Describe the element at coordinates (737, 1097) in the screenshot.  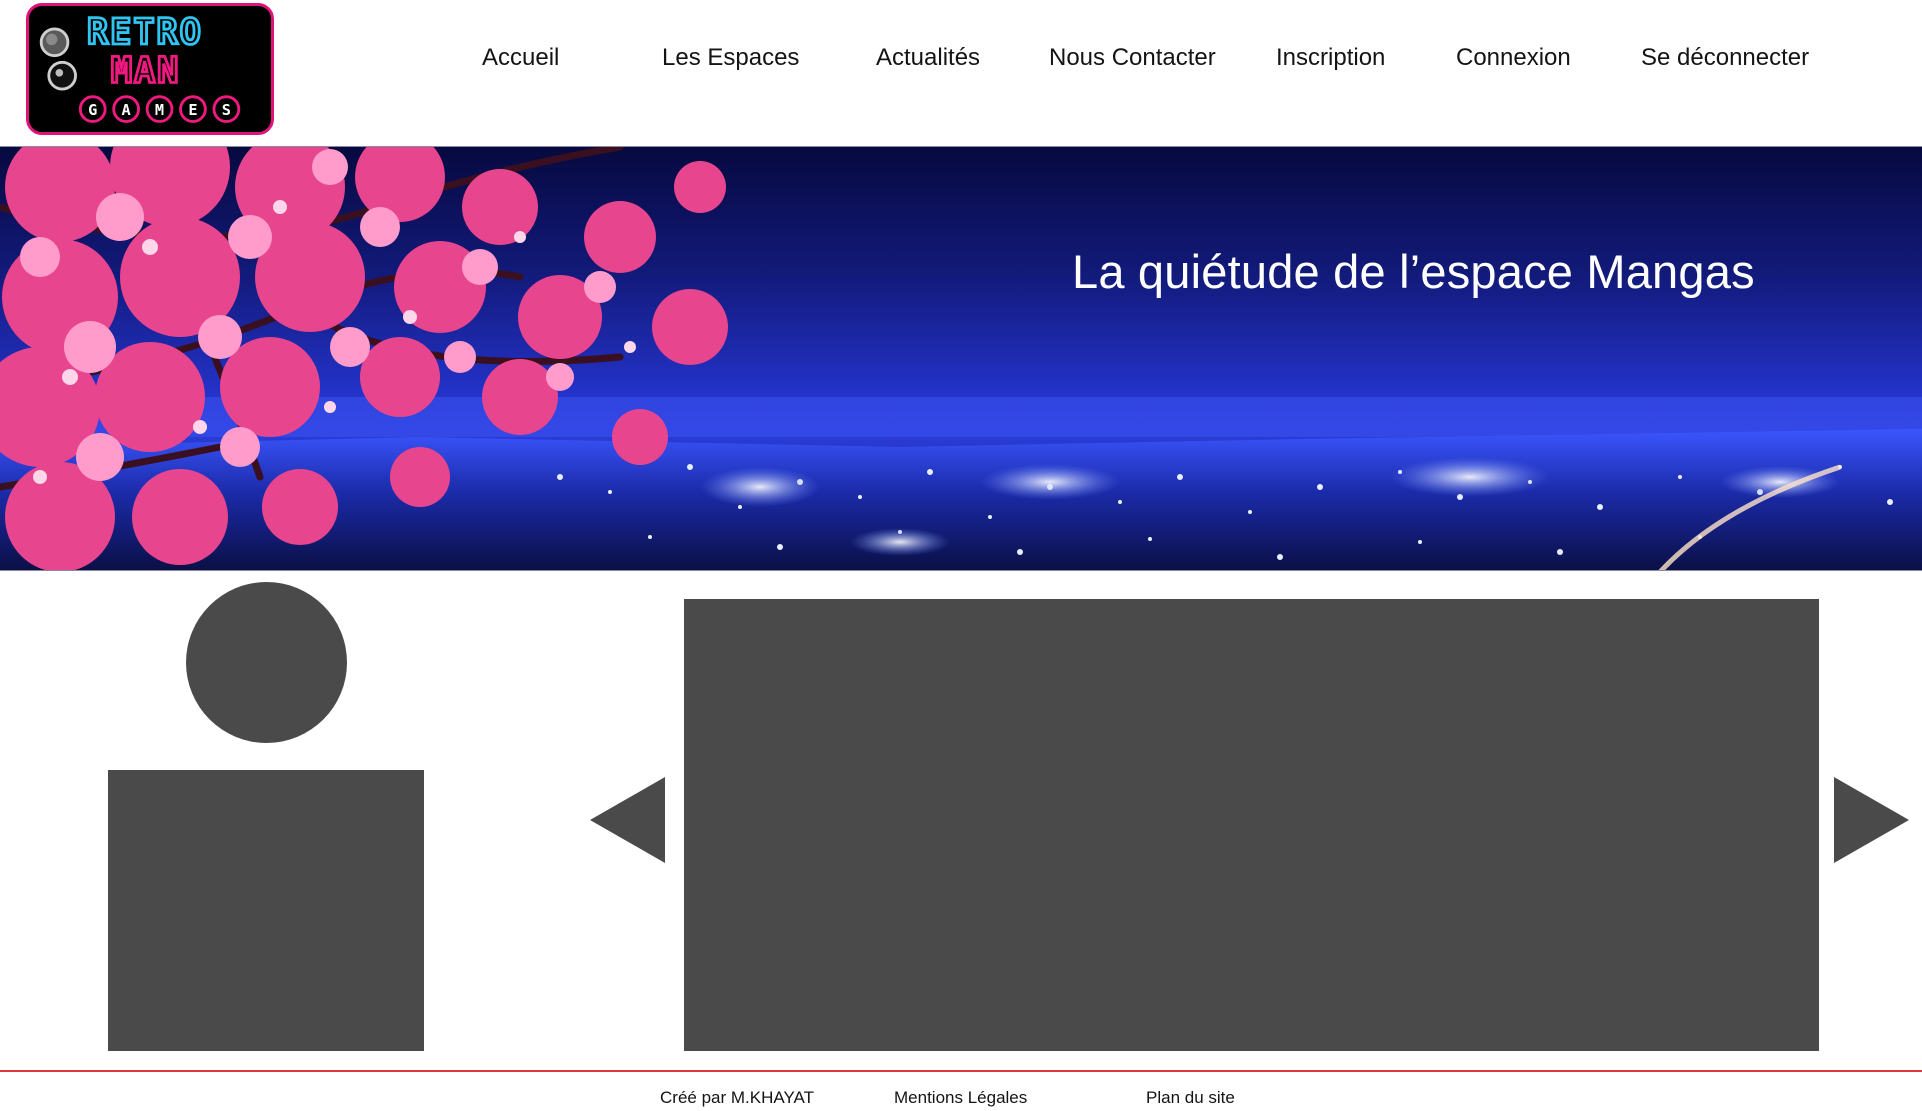
I see `footer-credit: Créé par M.KHAYAT` at that location.